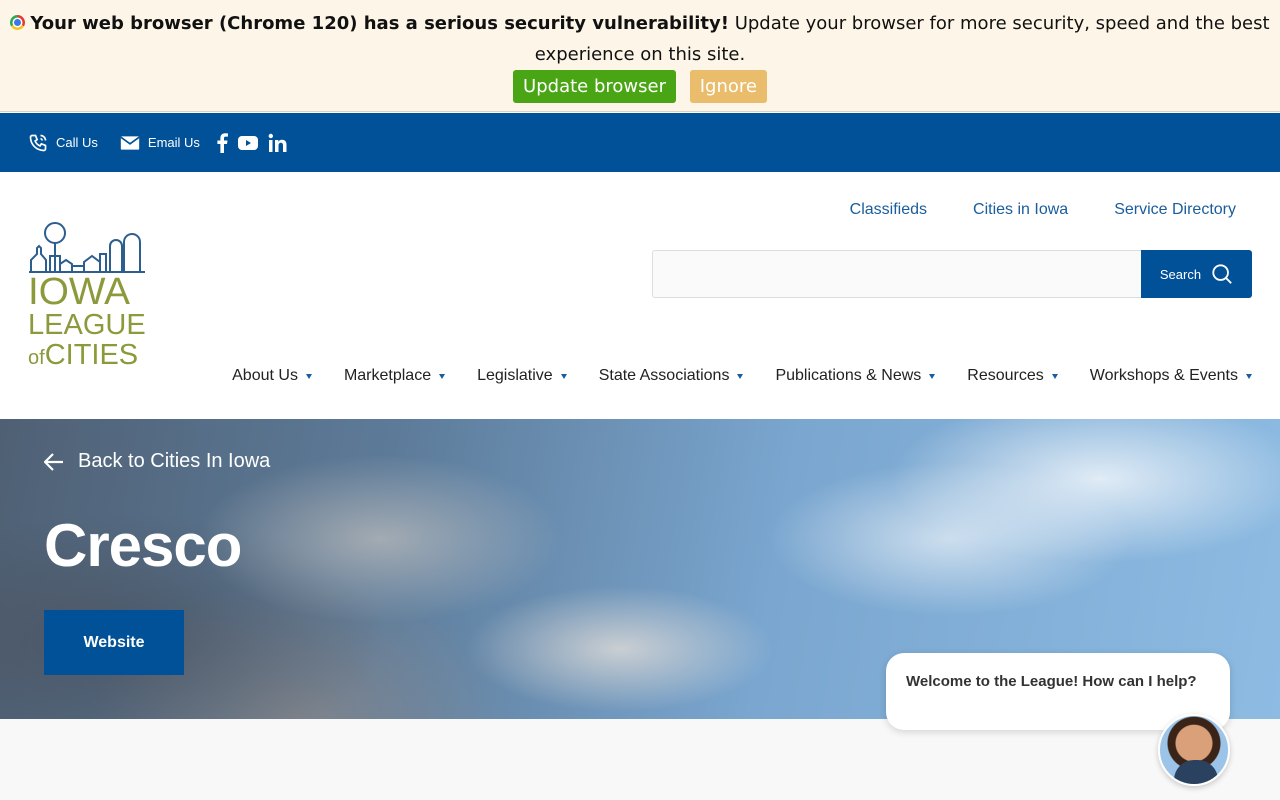 The width and height of the screenshot is (1280, 800). I want to click on nav-about-us: About Us, so click(272, 376).